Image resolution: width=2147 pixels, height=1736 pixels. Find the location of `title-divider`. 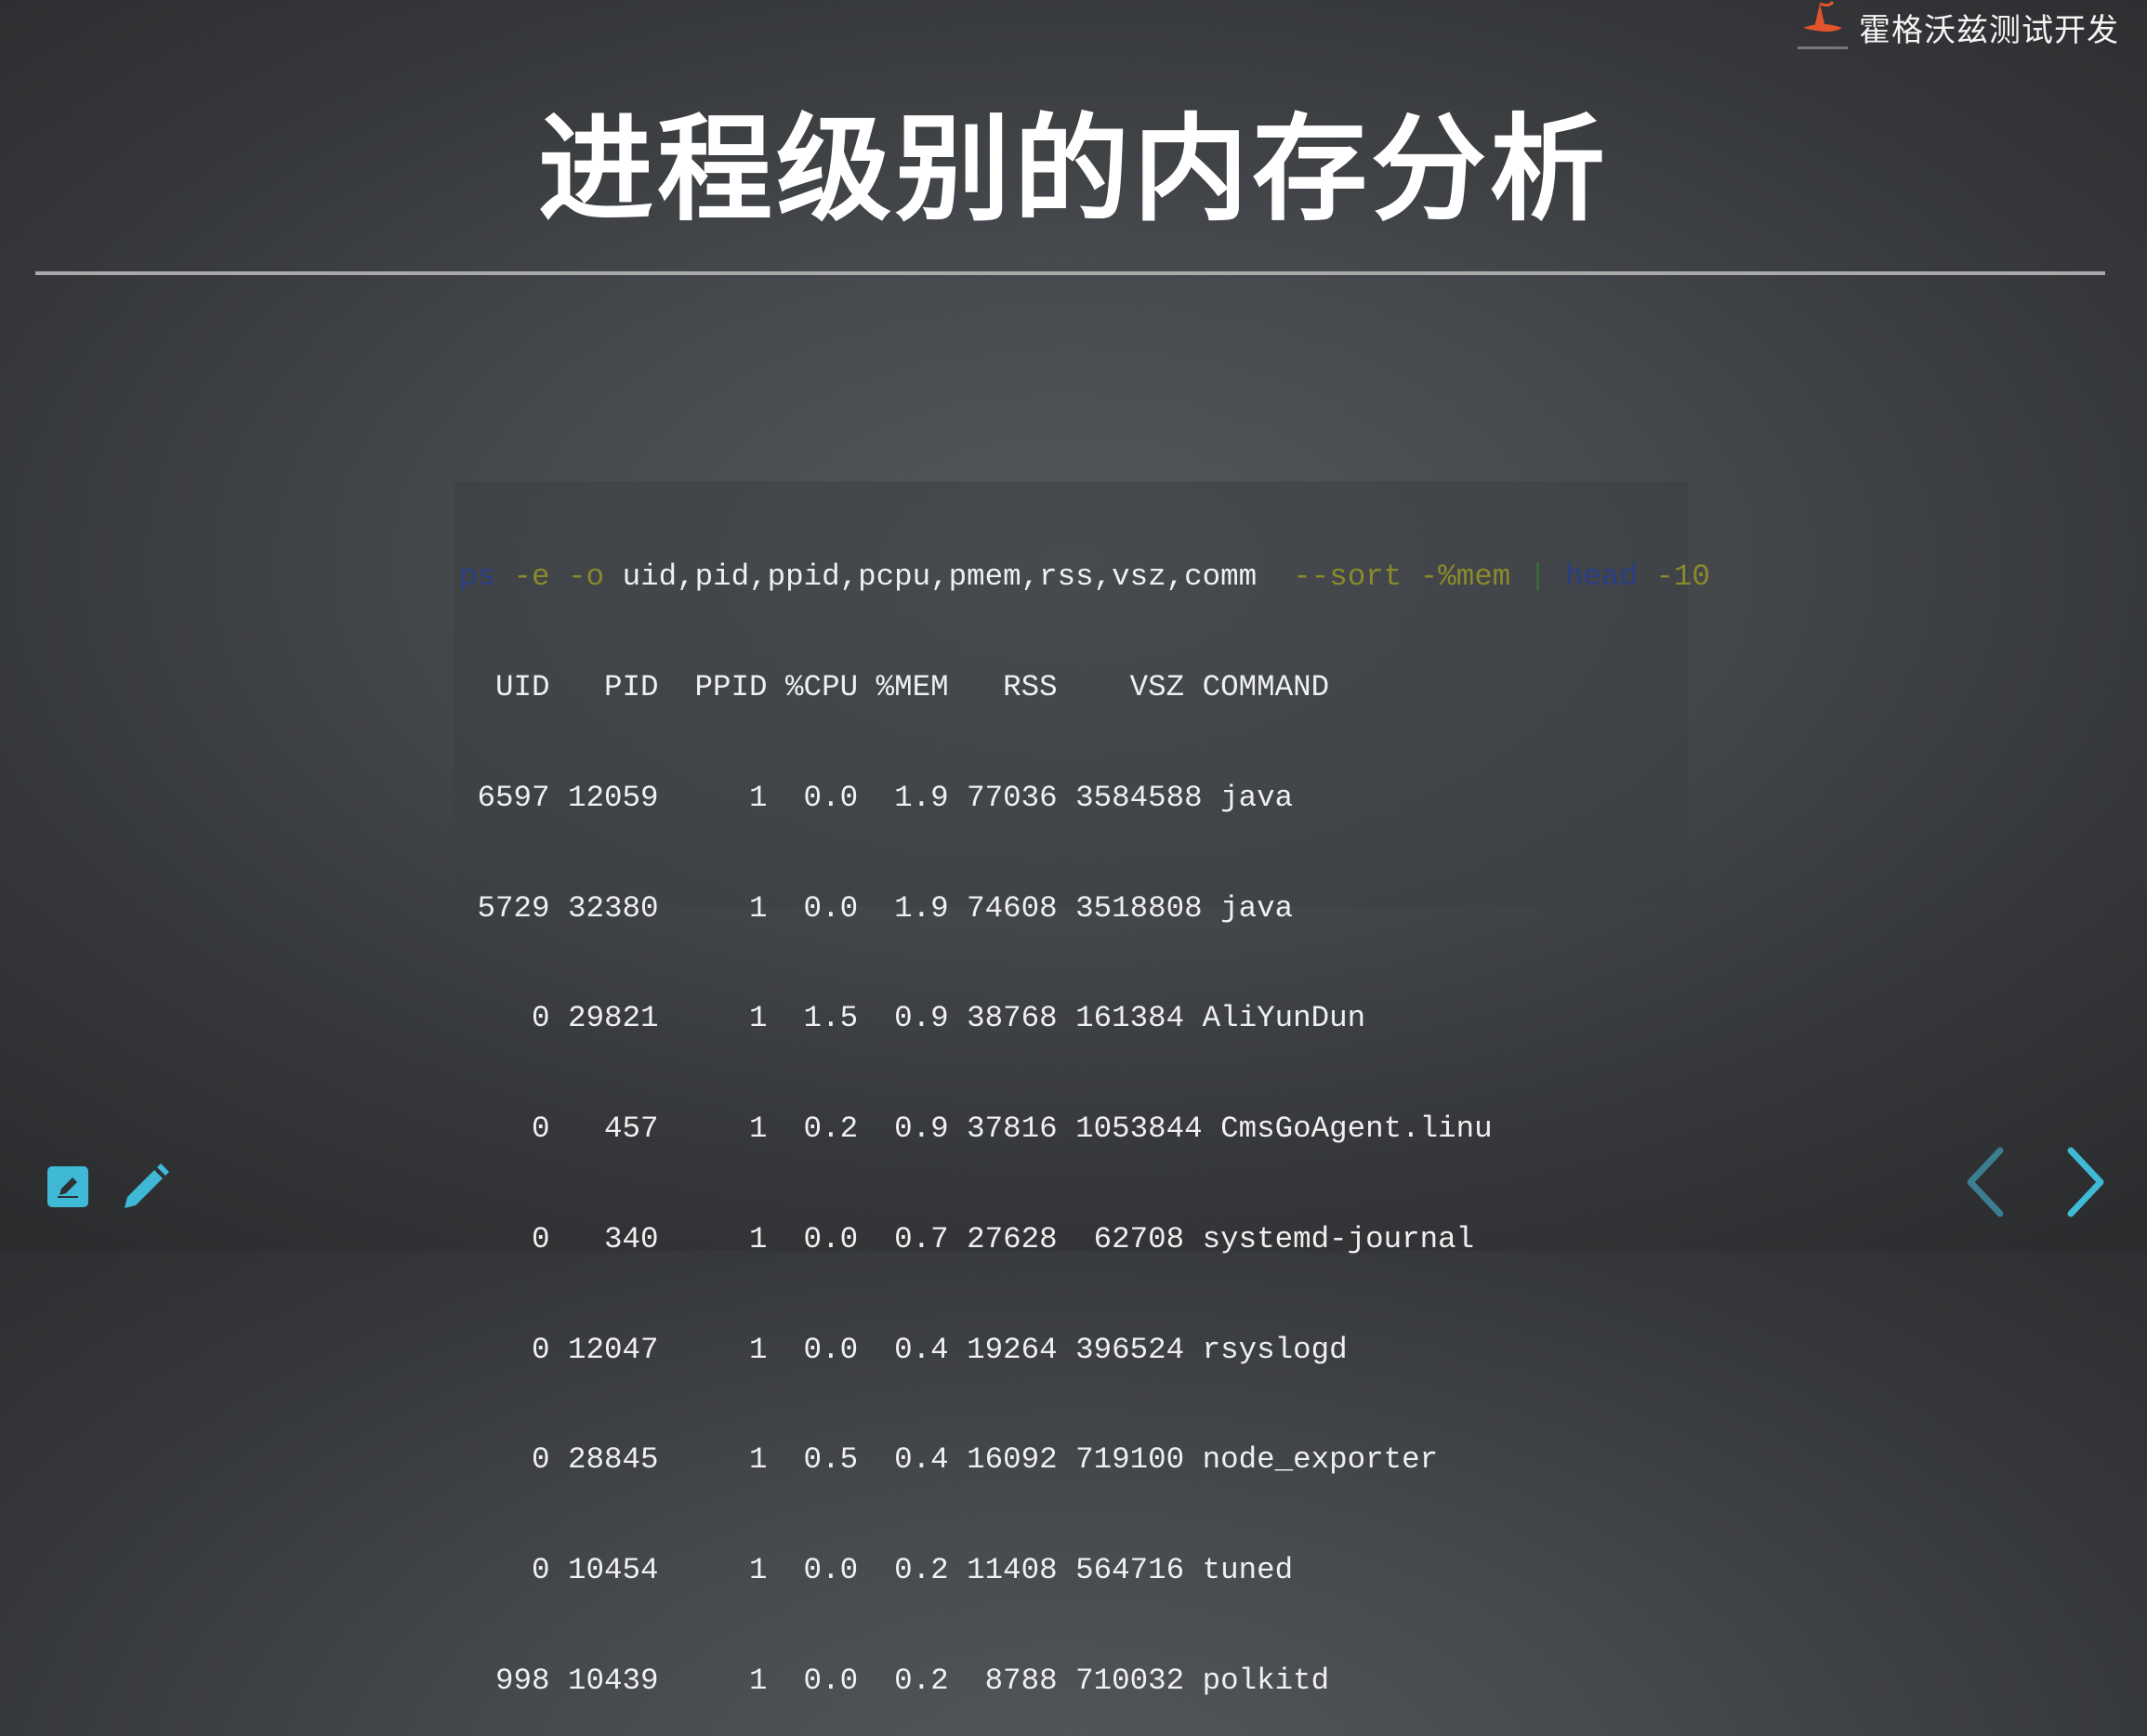

title-divider is located at coordinates (1070, 273).